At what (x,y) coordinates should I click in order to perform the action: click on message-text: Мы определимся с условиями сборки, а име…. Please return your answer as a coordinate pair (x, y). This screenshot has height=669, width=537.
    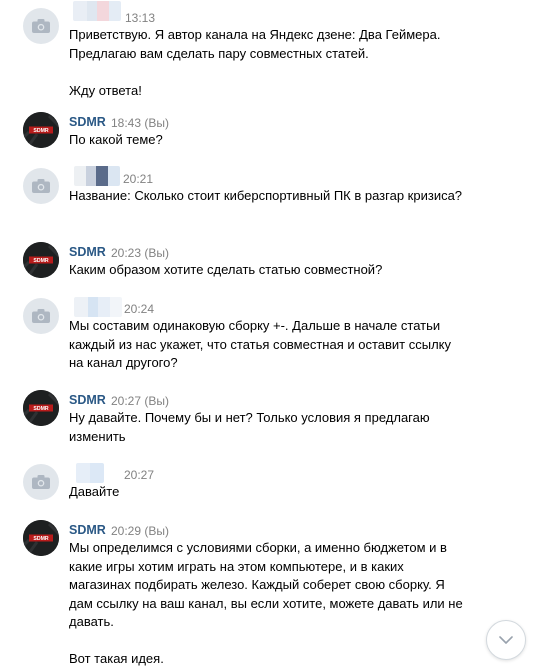
    Looking at the image, I should click on (266, 603).